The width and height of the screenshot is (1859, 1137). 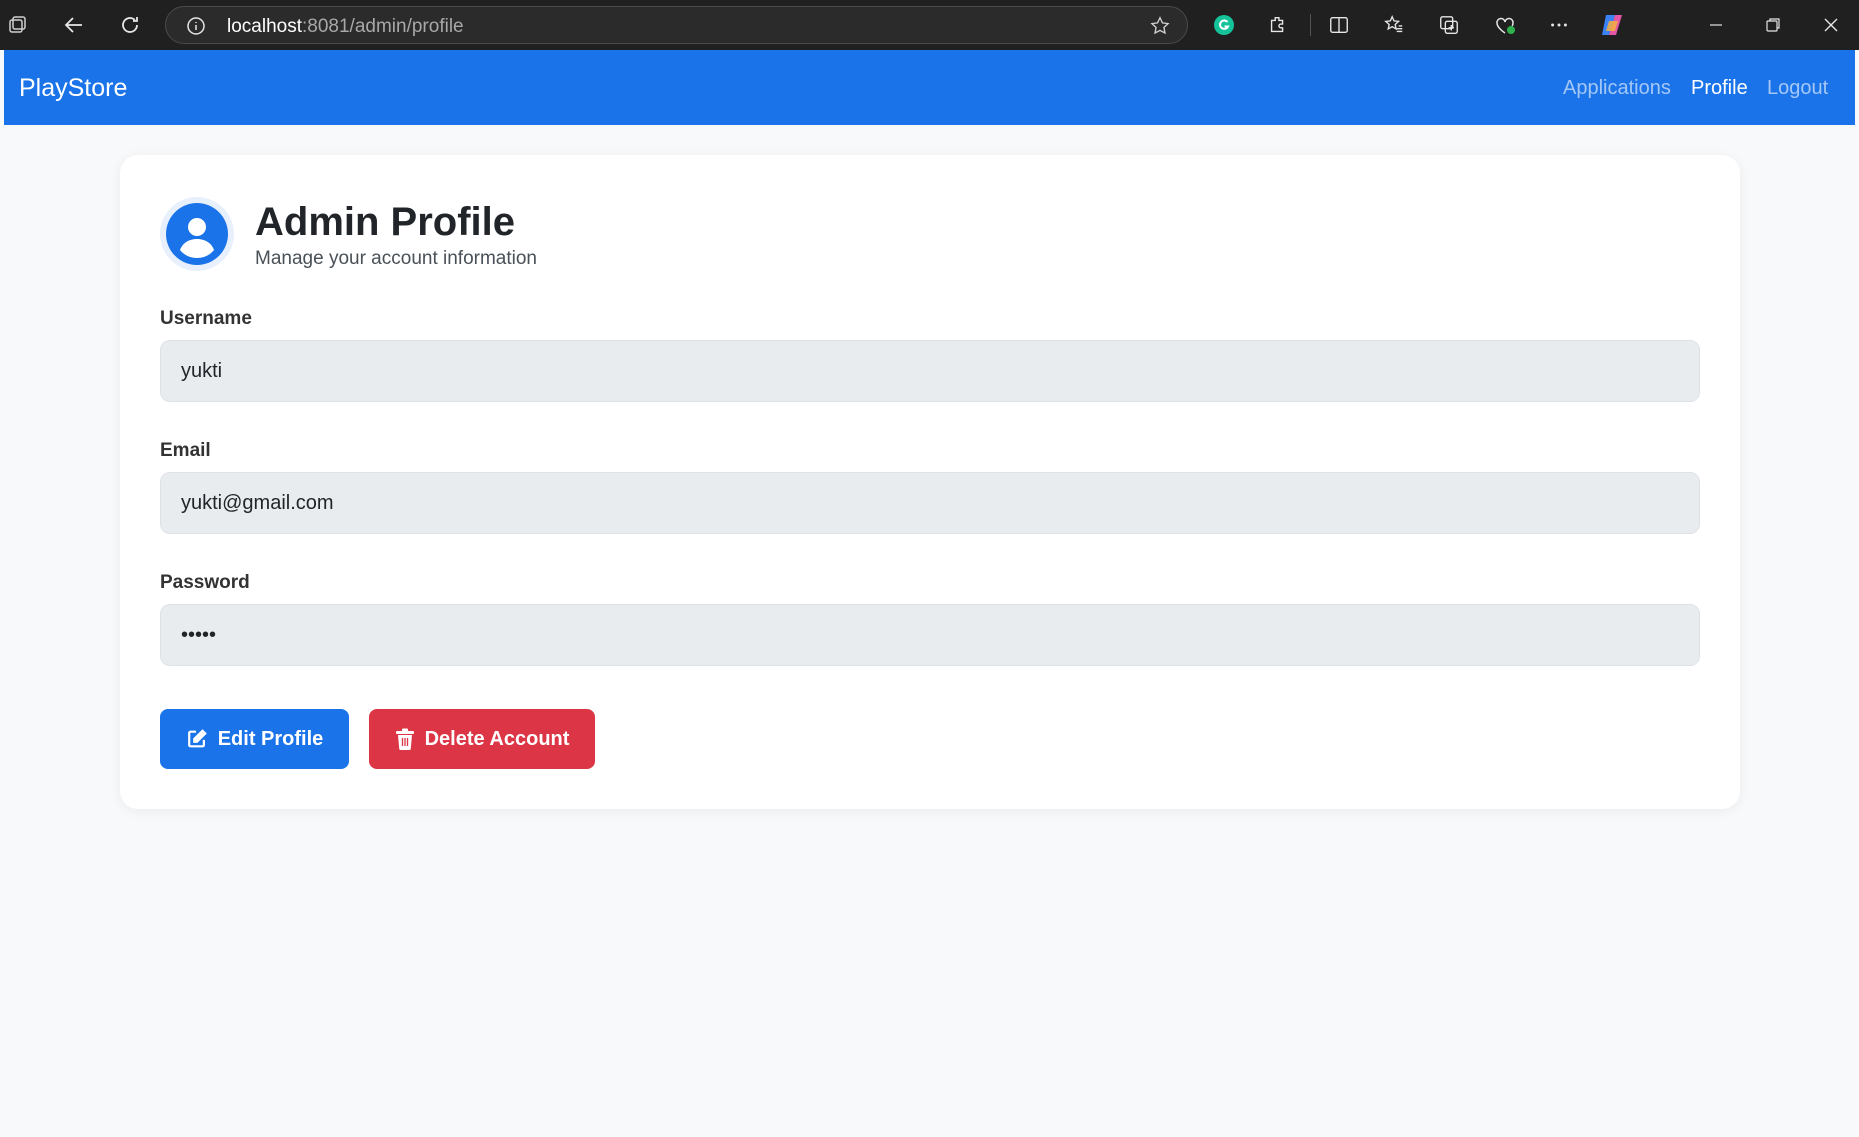 What do you see at coordinates (1831, 25) in the screenshot?
I see `close-window-icon` at bounding box center [1831, 25].